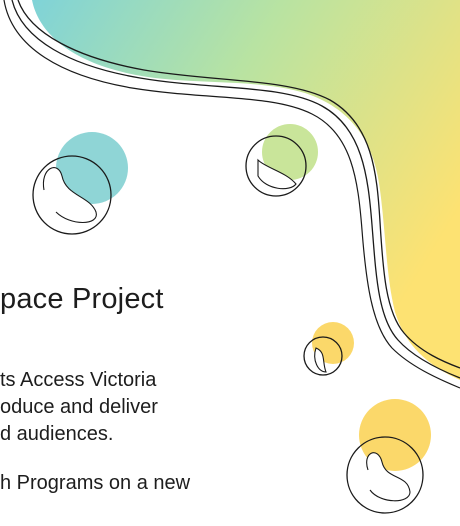 This screenshot has height=526, width=460. I want to click on body-line-3: d audiences., so click(57, 434).